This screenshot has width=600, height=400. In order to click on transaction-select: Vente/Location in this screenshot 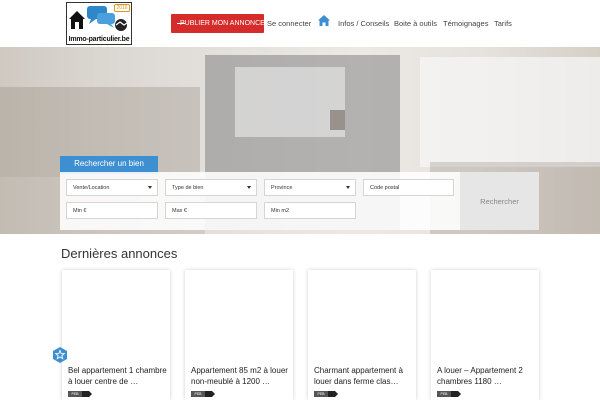, I will do `click(112, 187)`.